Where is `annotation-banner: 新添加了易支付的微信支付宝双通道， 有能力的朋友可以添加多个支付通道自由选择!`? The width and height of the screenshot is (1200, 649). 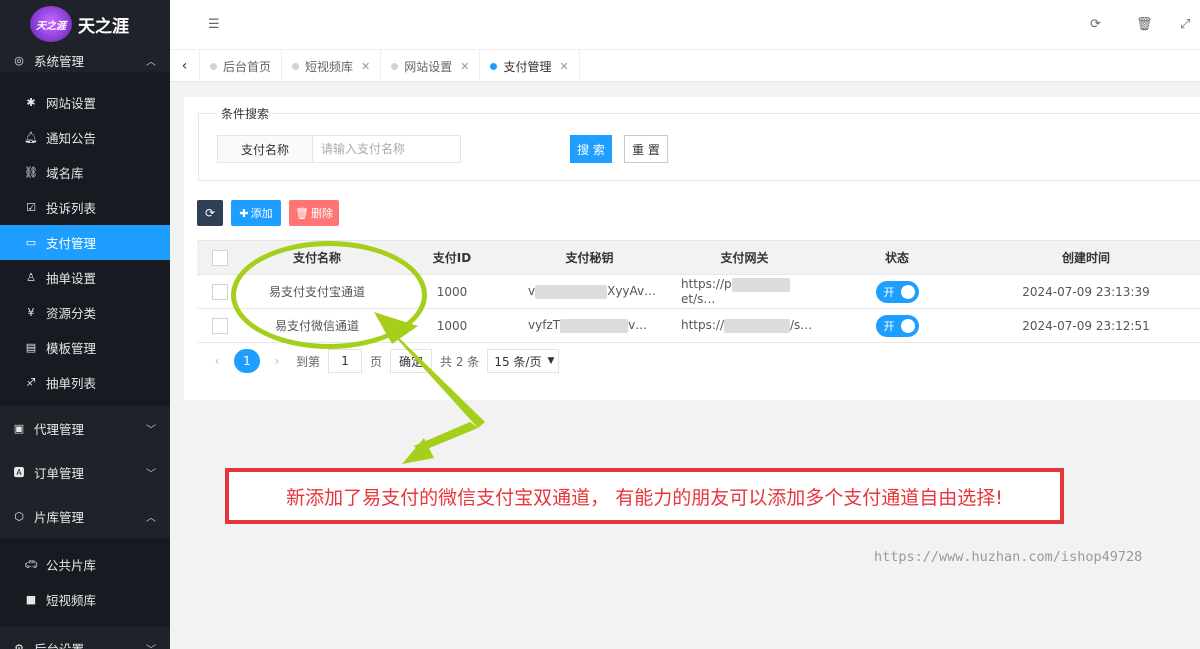 annotation-banner: 新添加了易支付的微信支付宝双通道， 有能力的朋友可以添加多个支付通道自由选择! is located at coordinates (644, 496).